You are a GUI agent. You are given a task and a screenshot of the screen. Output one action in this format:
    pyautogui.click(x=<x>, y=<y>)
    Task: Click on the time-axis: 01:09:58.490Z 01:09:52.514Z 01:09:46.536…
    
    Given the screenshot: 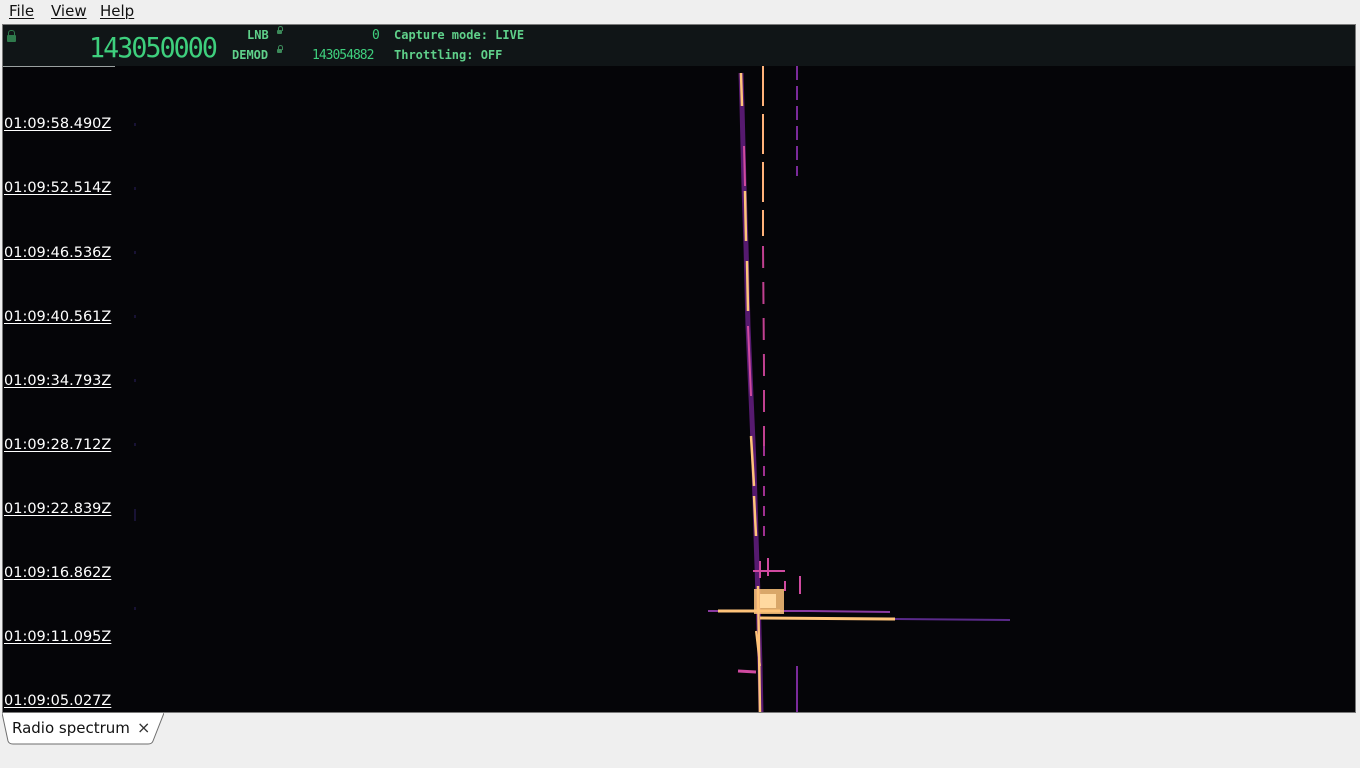 What is the action you would take?
    pyautogui.click(x=61, y=389)
    